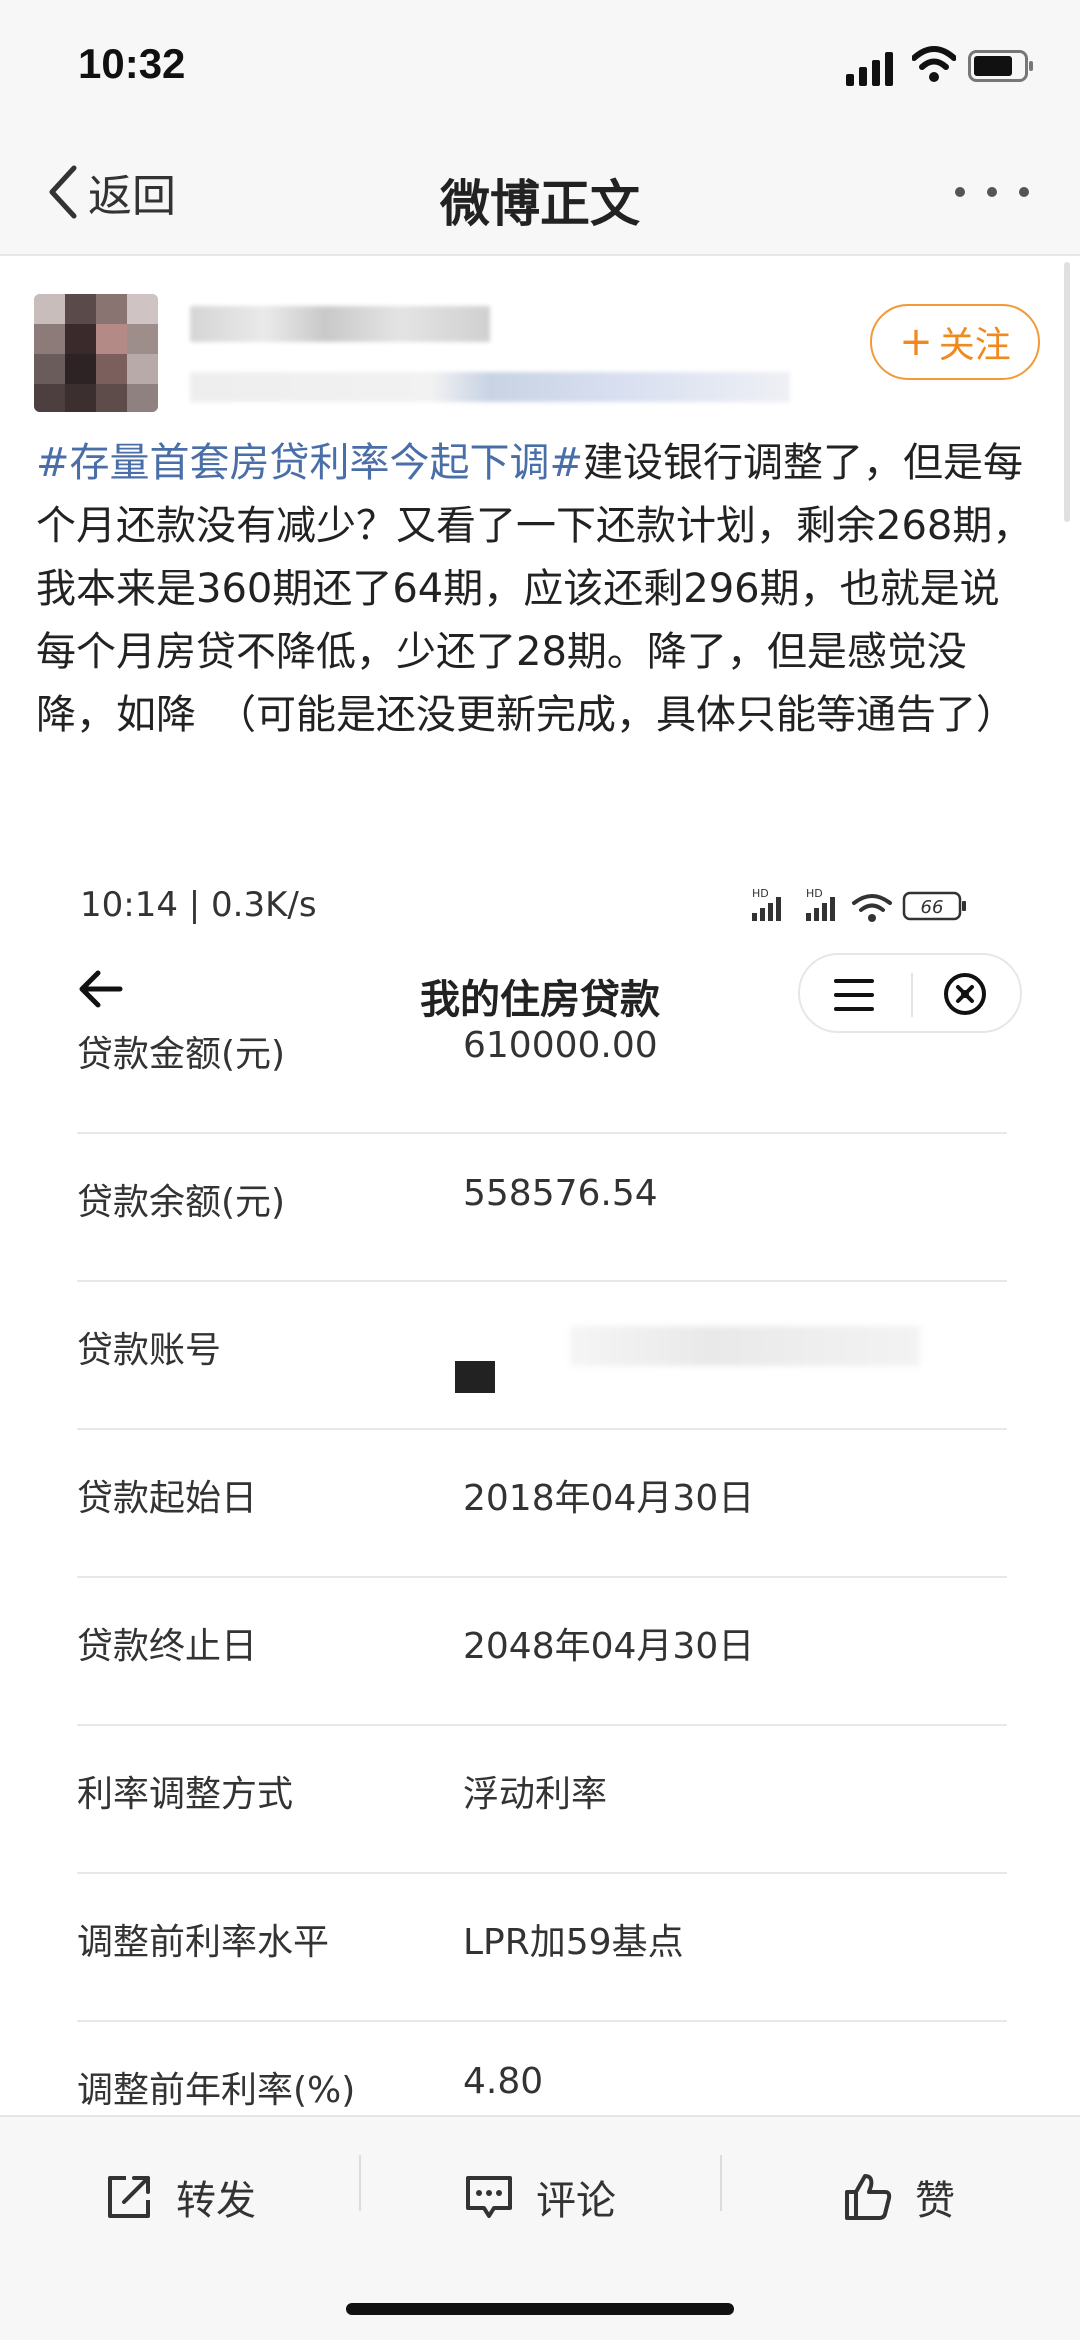  I want to click on bottom-action-bar: 转发 评论 赞, so click(540, 2227).